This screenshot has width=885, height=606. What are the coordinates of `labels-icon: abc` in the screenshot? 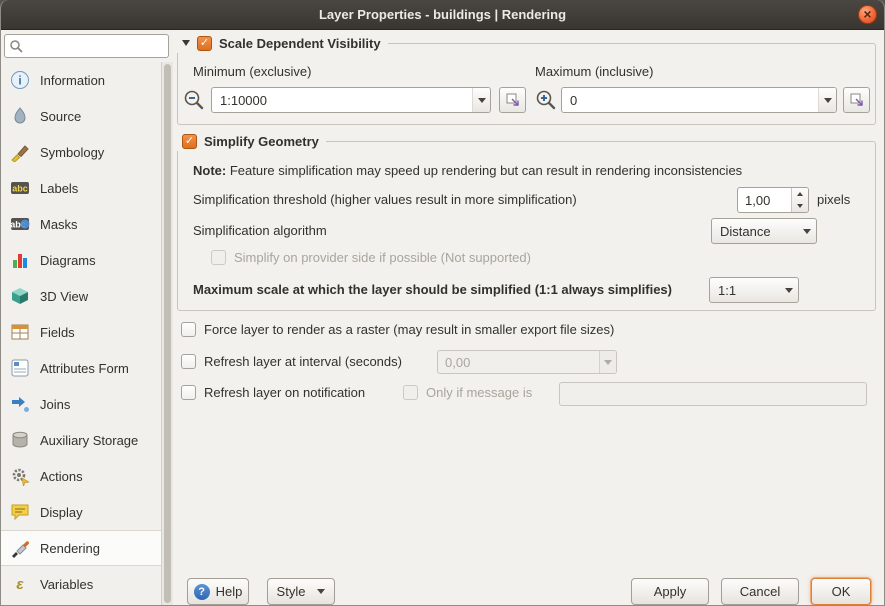 It's located at (20, 188).